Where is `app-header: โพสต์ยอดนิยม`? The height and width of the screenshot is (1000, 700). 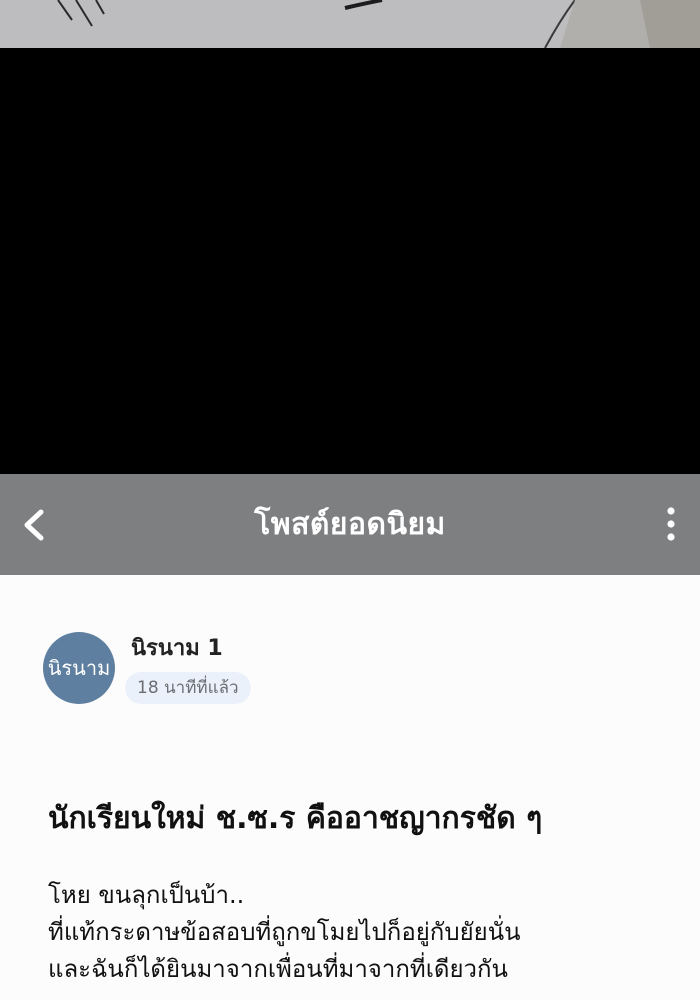 app-header: โพสต์ยอดนิยม is located at coordinates (350, 524).